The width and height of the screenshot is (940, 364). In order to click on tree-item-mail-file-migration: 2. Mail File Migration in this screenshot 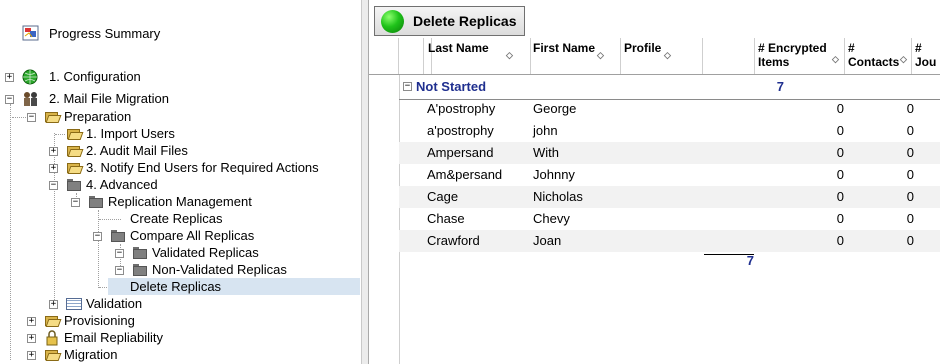, I will do `click(122, 98)`.